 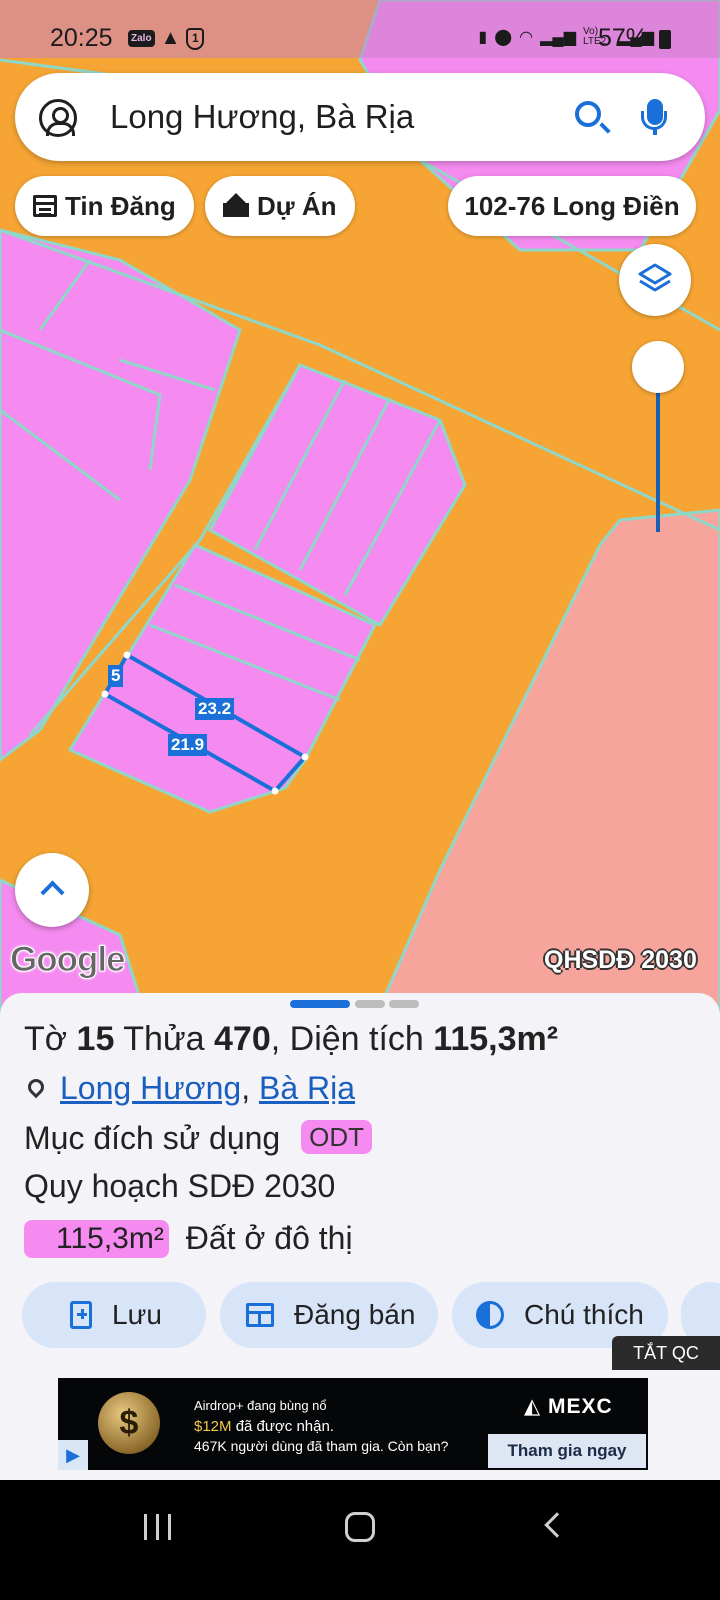 I want to click on chip-label: 102-76 Long Điền, so click(x=572, y=205).